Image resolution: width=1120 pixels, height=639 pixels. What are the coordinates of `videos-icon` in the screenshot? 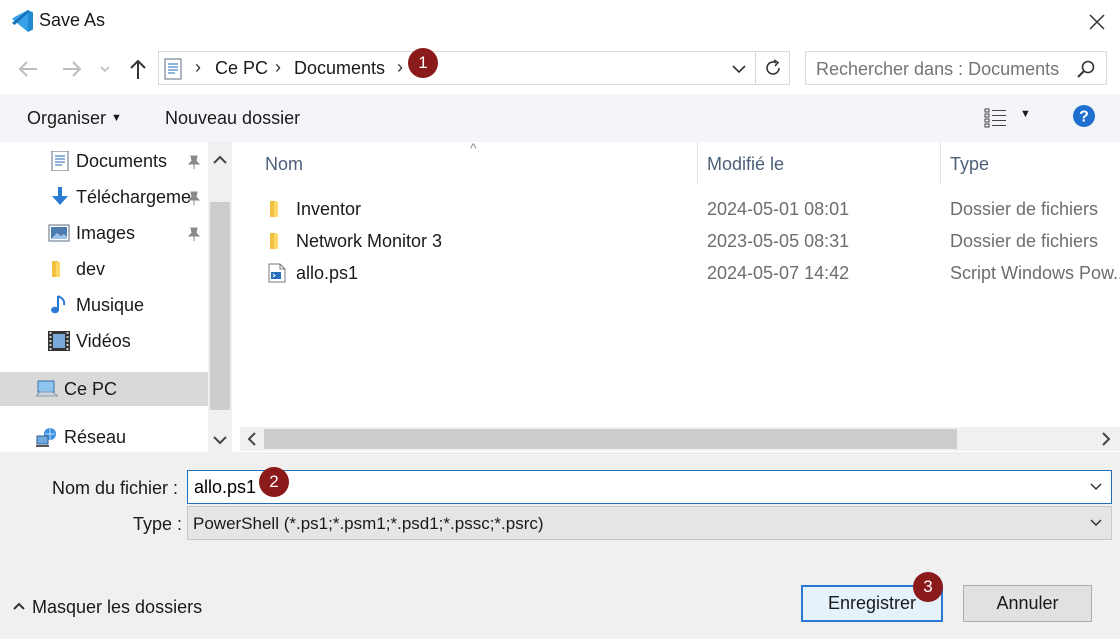 It's located at (59, 341).